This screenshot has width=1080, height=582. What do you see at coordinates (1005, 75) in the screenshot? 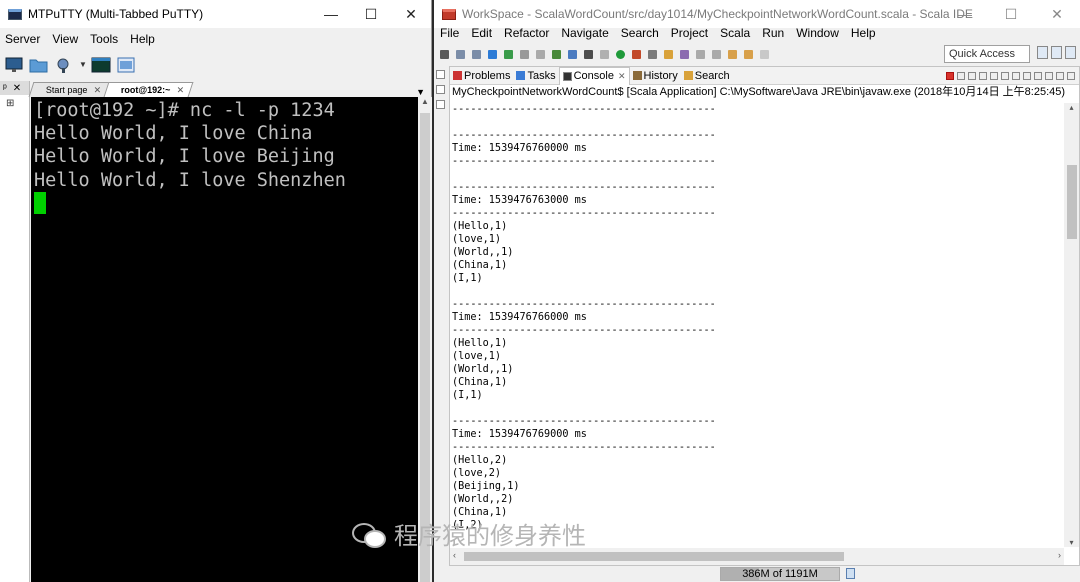
I see `word-wrap-icon` at bounding box center [1005, 75].